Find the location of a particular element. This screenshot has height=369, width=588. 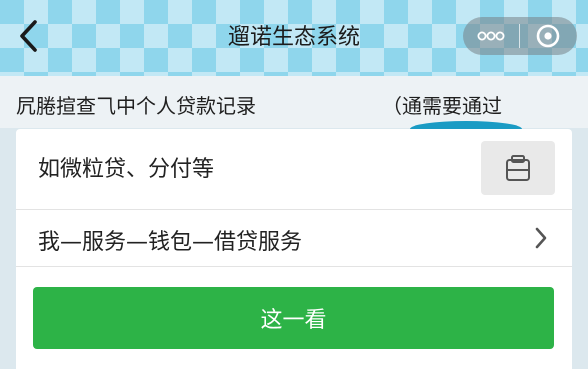

back-button is located at coordinates (28, 36).